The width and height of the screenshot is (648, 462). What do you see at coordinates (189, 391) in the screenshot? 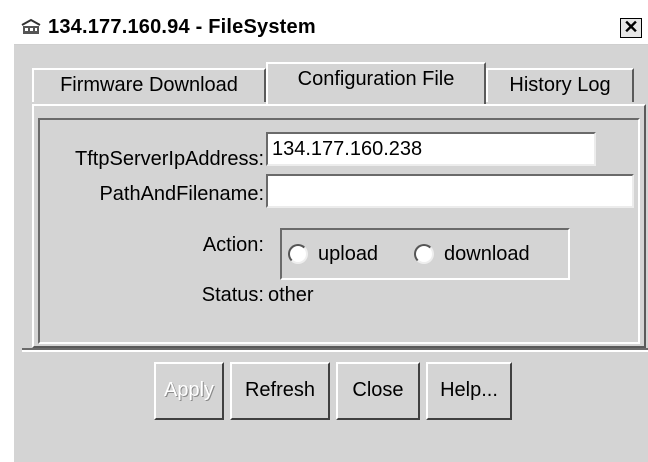
I see `apply-button: Apply` at bounding box center [189, 391].